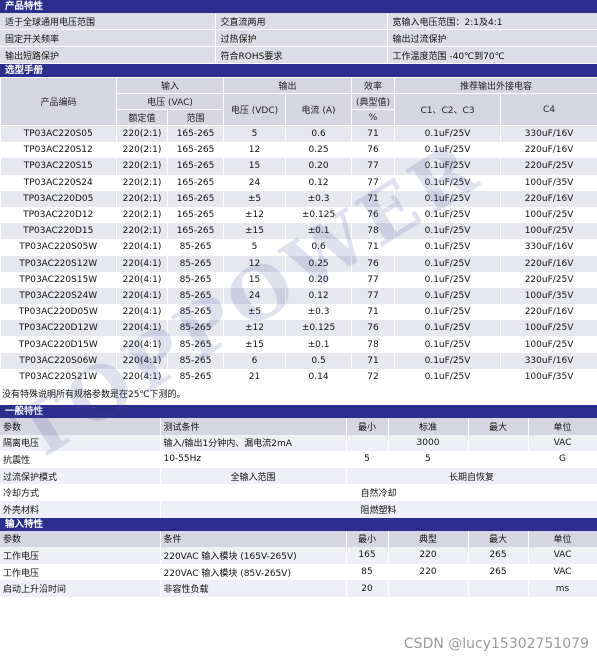 This screenshot has width=597, height=662. I want to click on table-cell: 3000, so click(428, 443).